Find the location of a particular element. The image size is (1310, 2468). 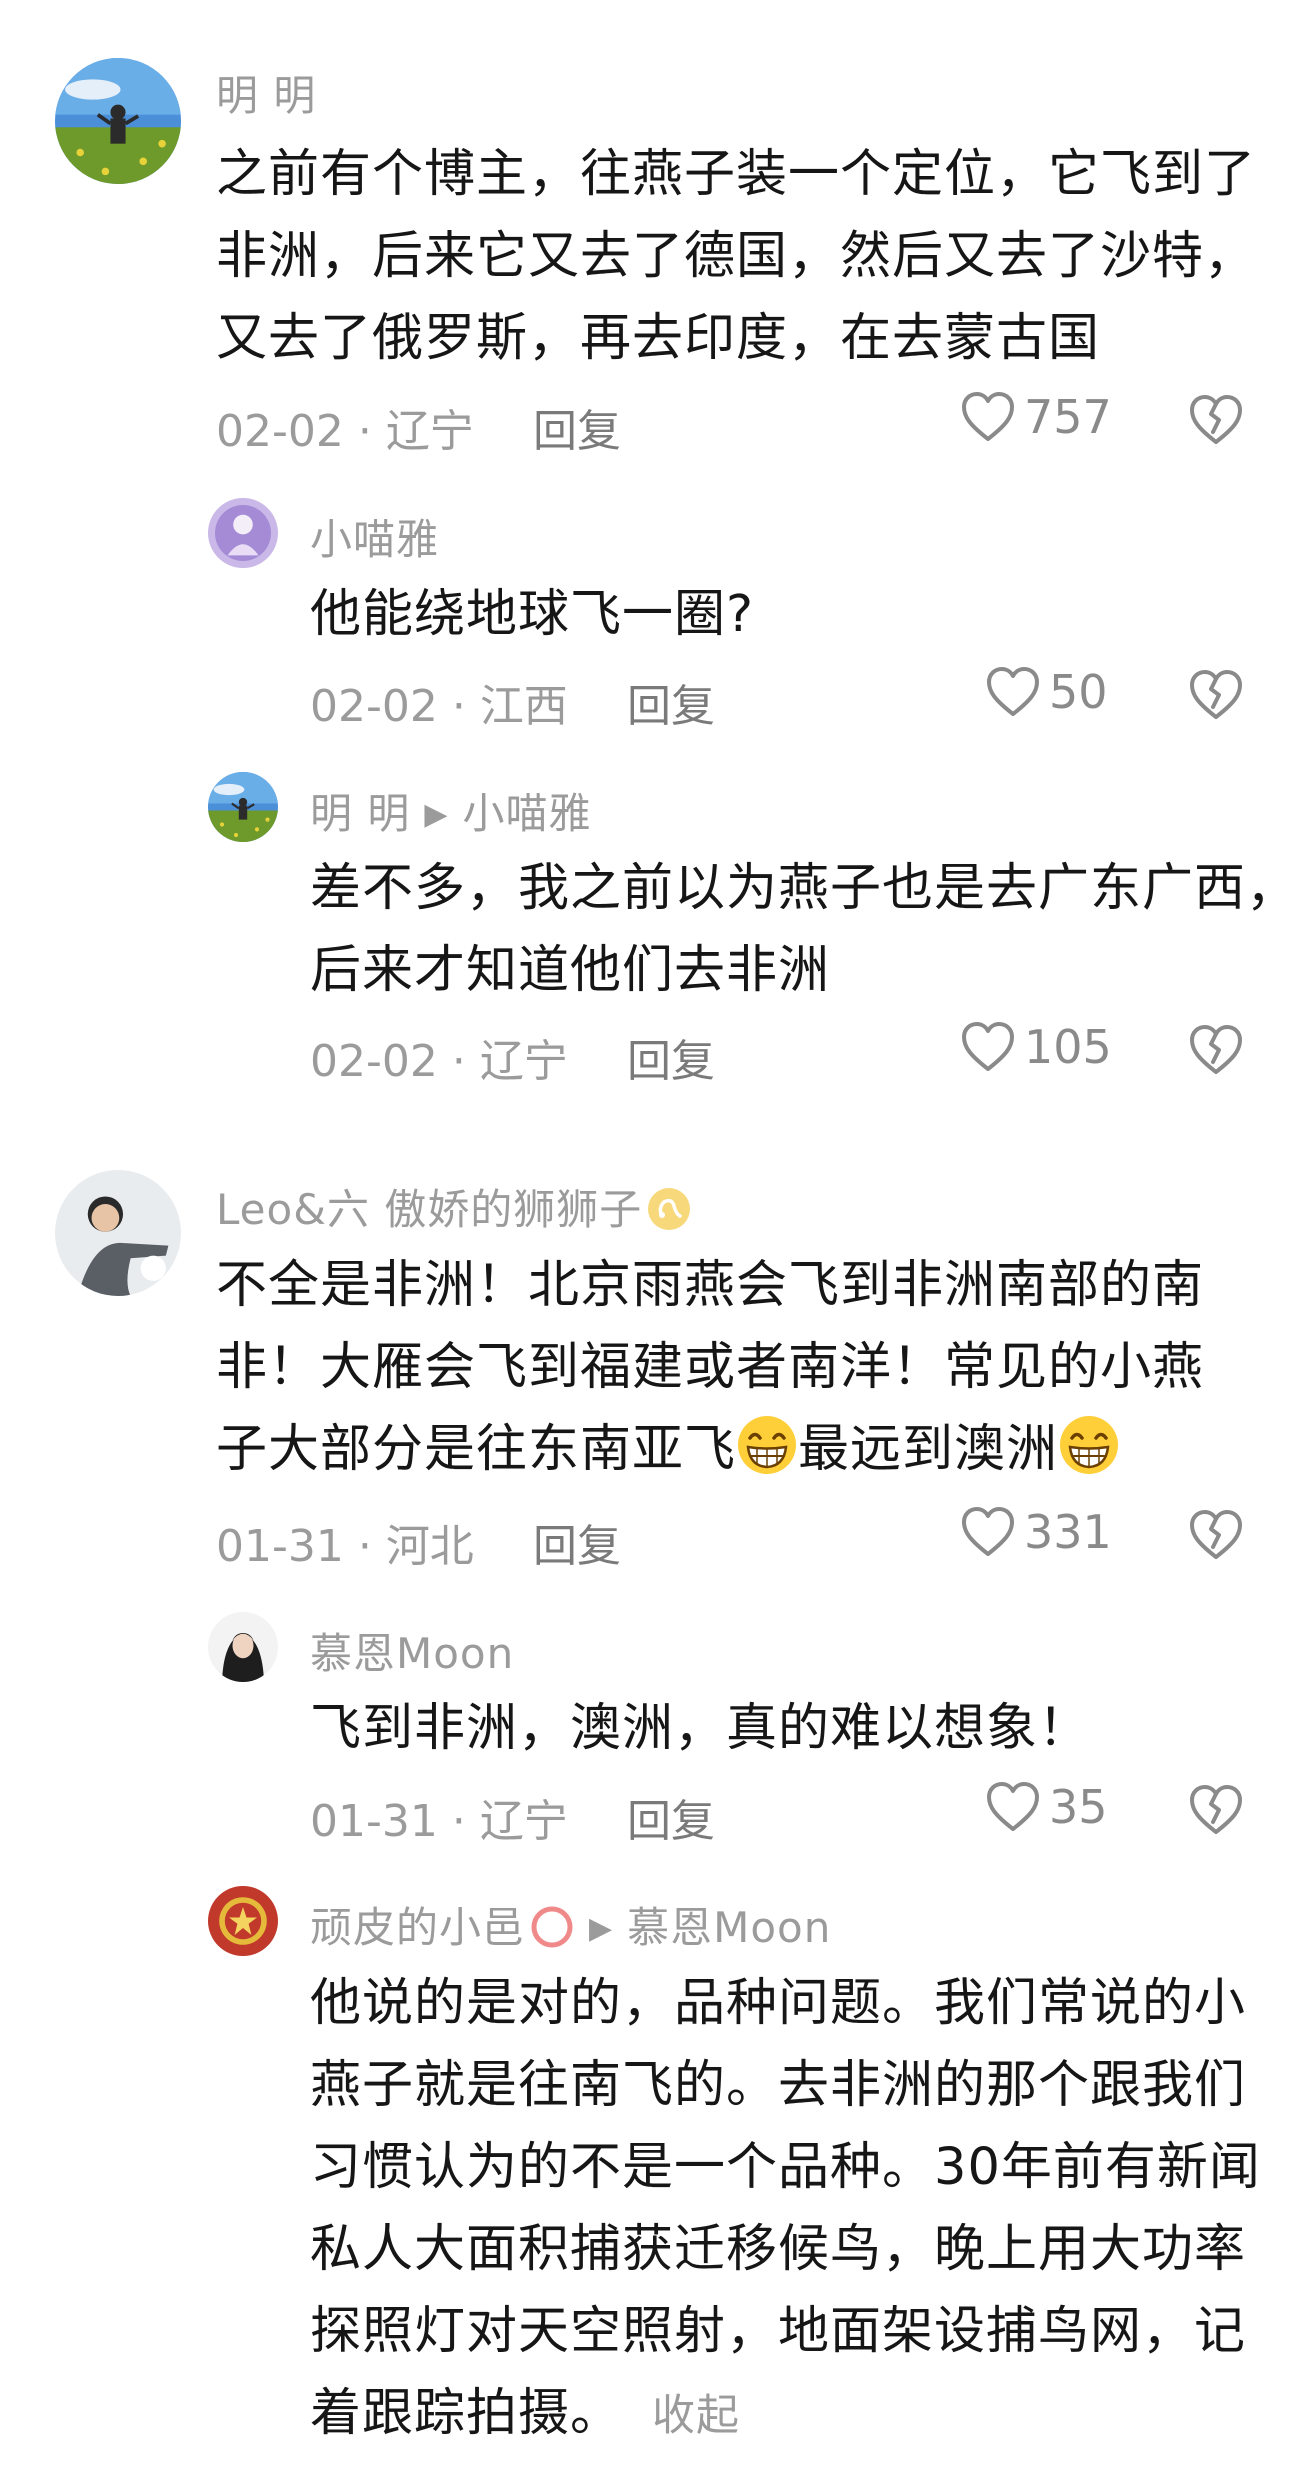

comment-meta: 02-02 · 江西 is located at coordinates (439, 706).